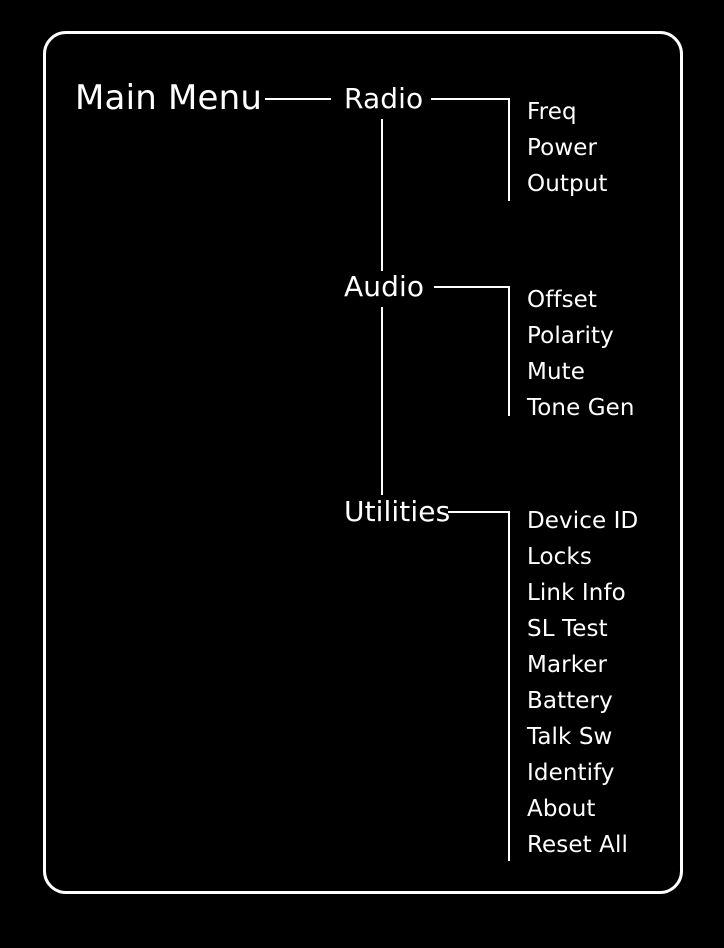 This screenshot has height=948, width=724. Describe the element at coordinates (472, 287) in the screenshot. I see `connector-audio-to-bracket` at that location.